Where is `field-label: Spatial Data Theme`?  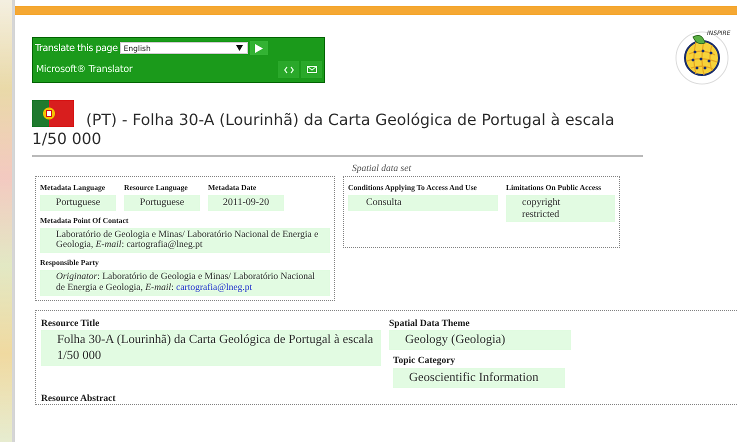 field-label: Spatial Data Theme is located at coordinates (430, 324).